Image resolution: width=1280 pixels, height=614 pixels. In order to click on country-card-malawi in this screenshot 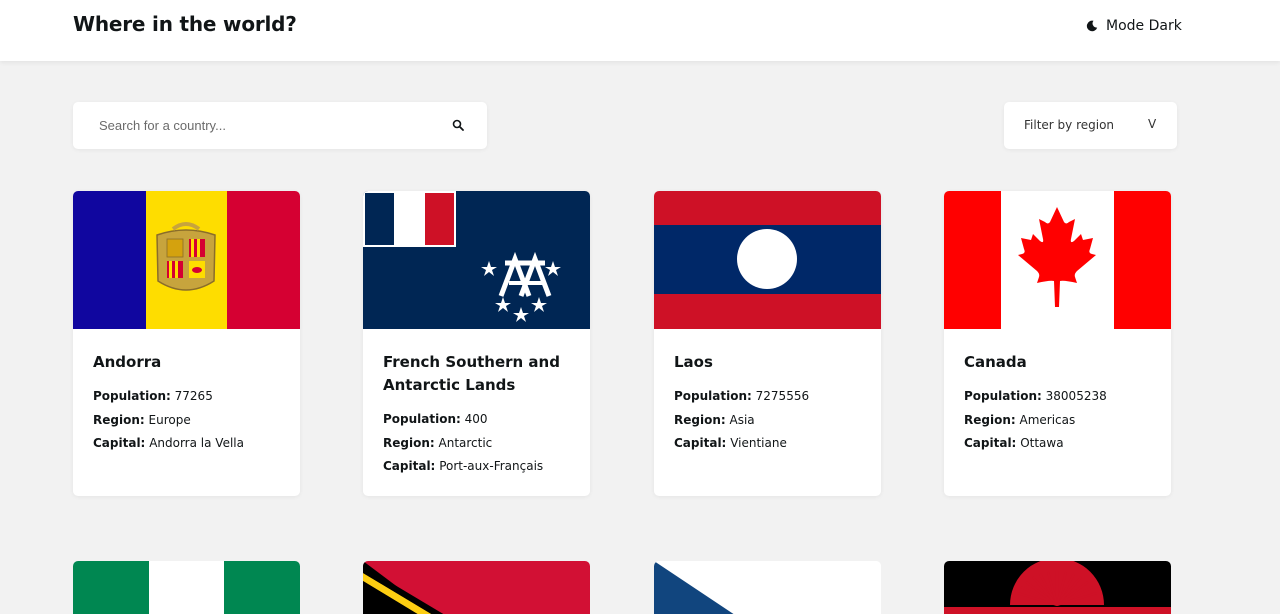, I will do `click(1057, 587)`.